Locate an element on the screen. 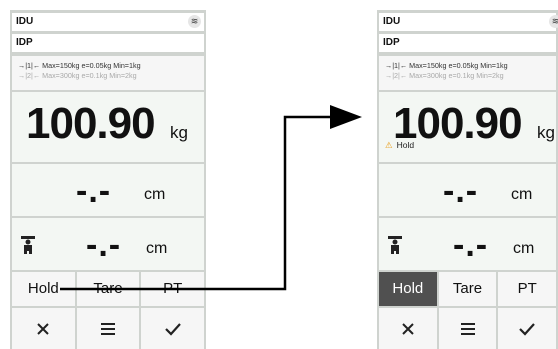  weight-value: 100.90 is located at coordinates (91, 123).